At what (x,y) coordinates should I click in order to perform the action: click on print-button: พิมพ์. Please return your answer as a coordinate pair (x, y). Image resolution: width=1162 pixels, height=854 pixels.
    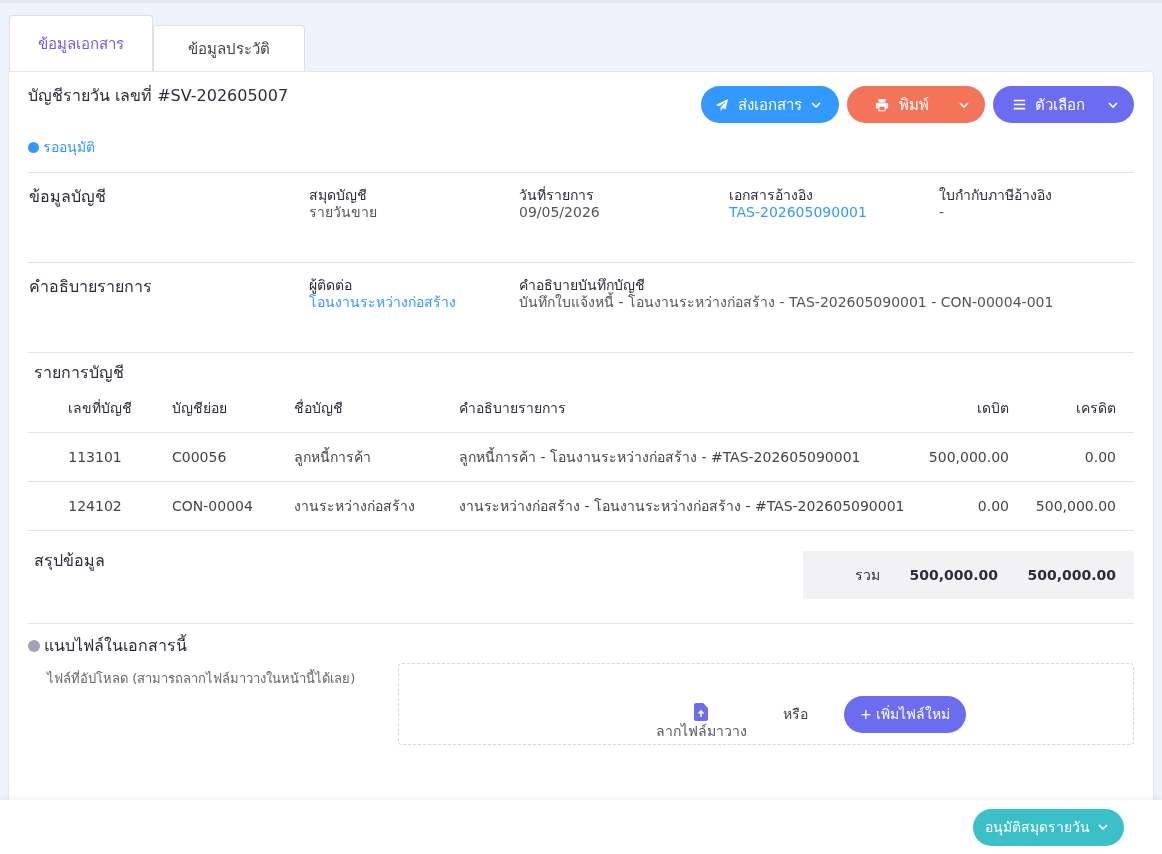
    Looking at the image, I should click on (916, 104).